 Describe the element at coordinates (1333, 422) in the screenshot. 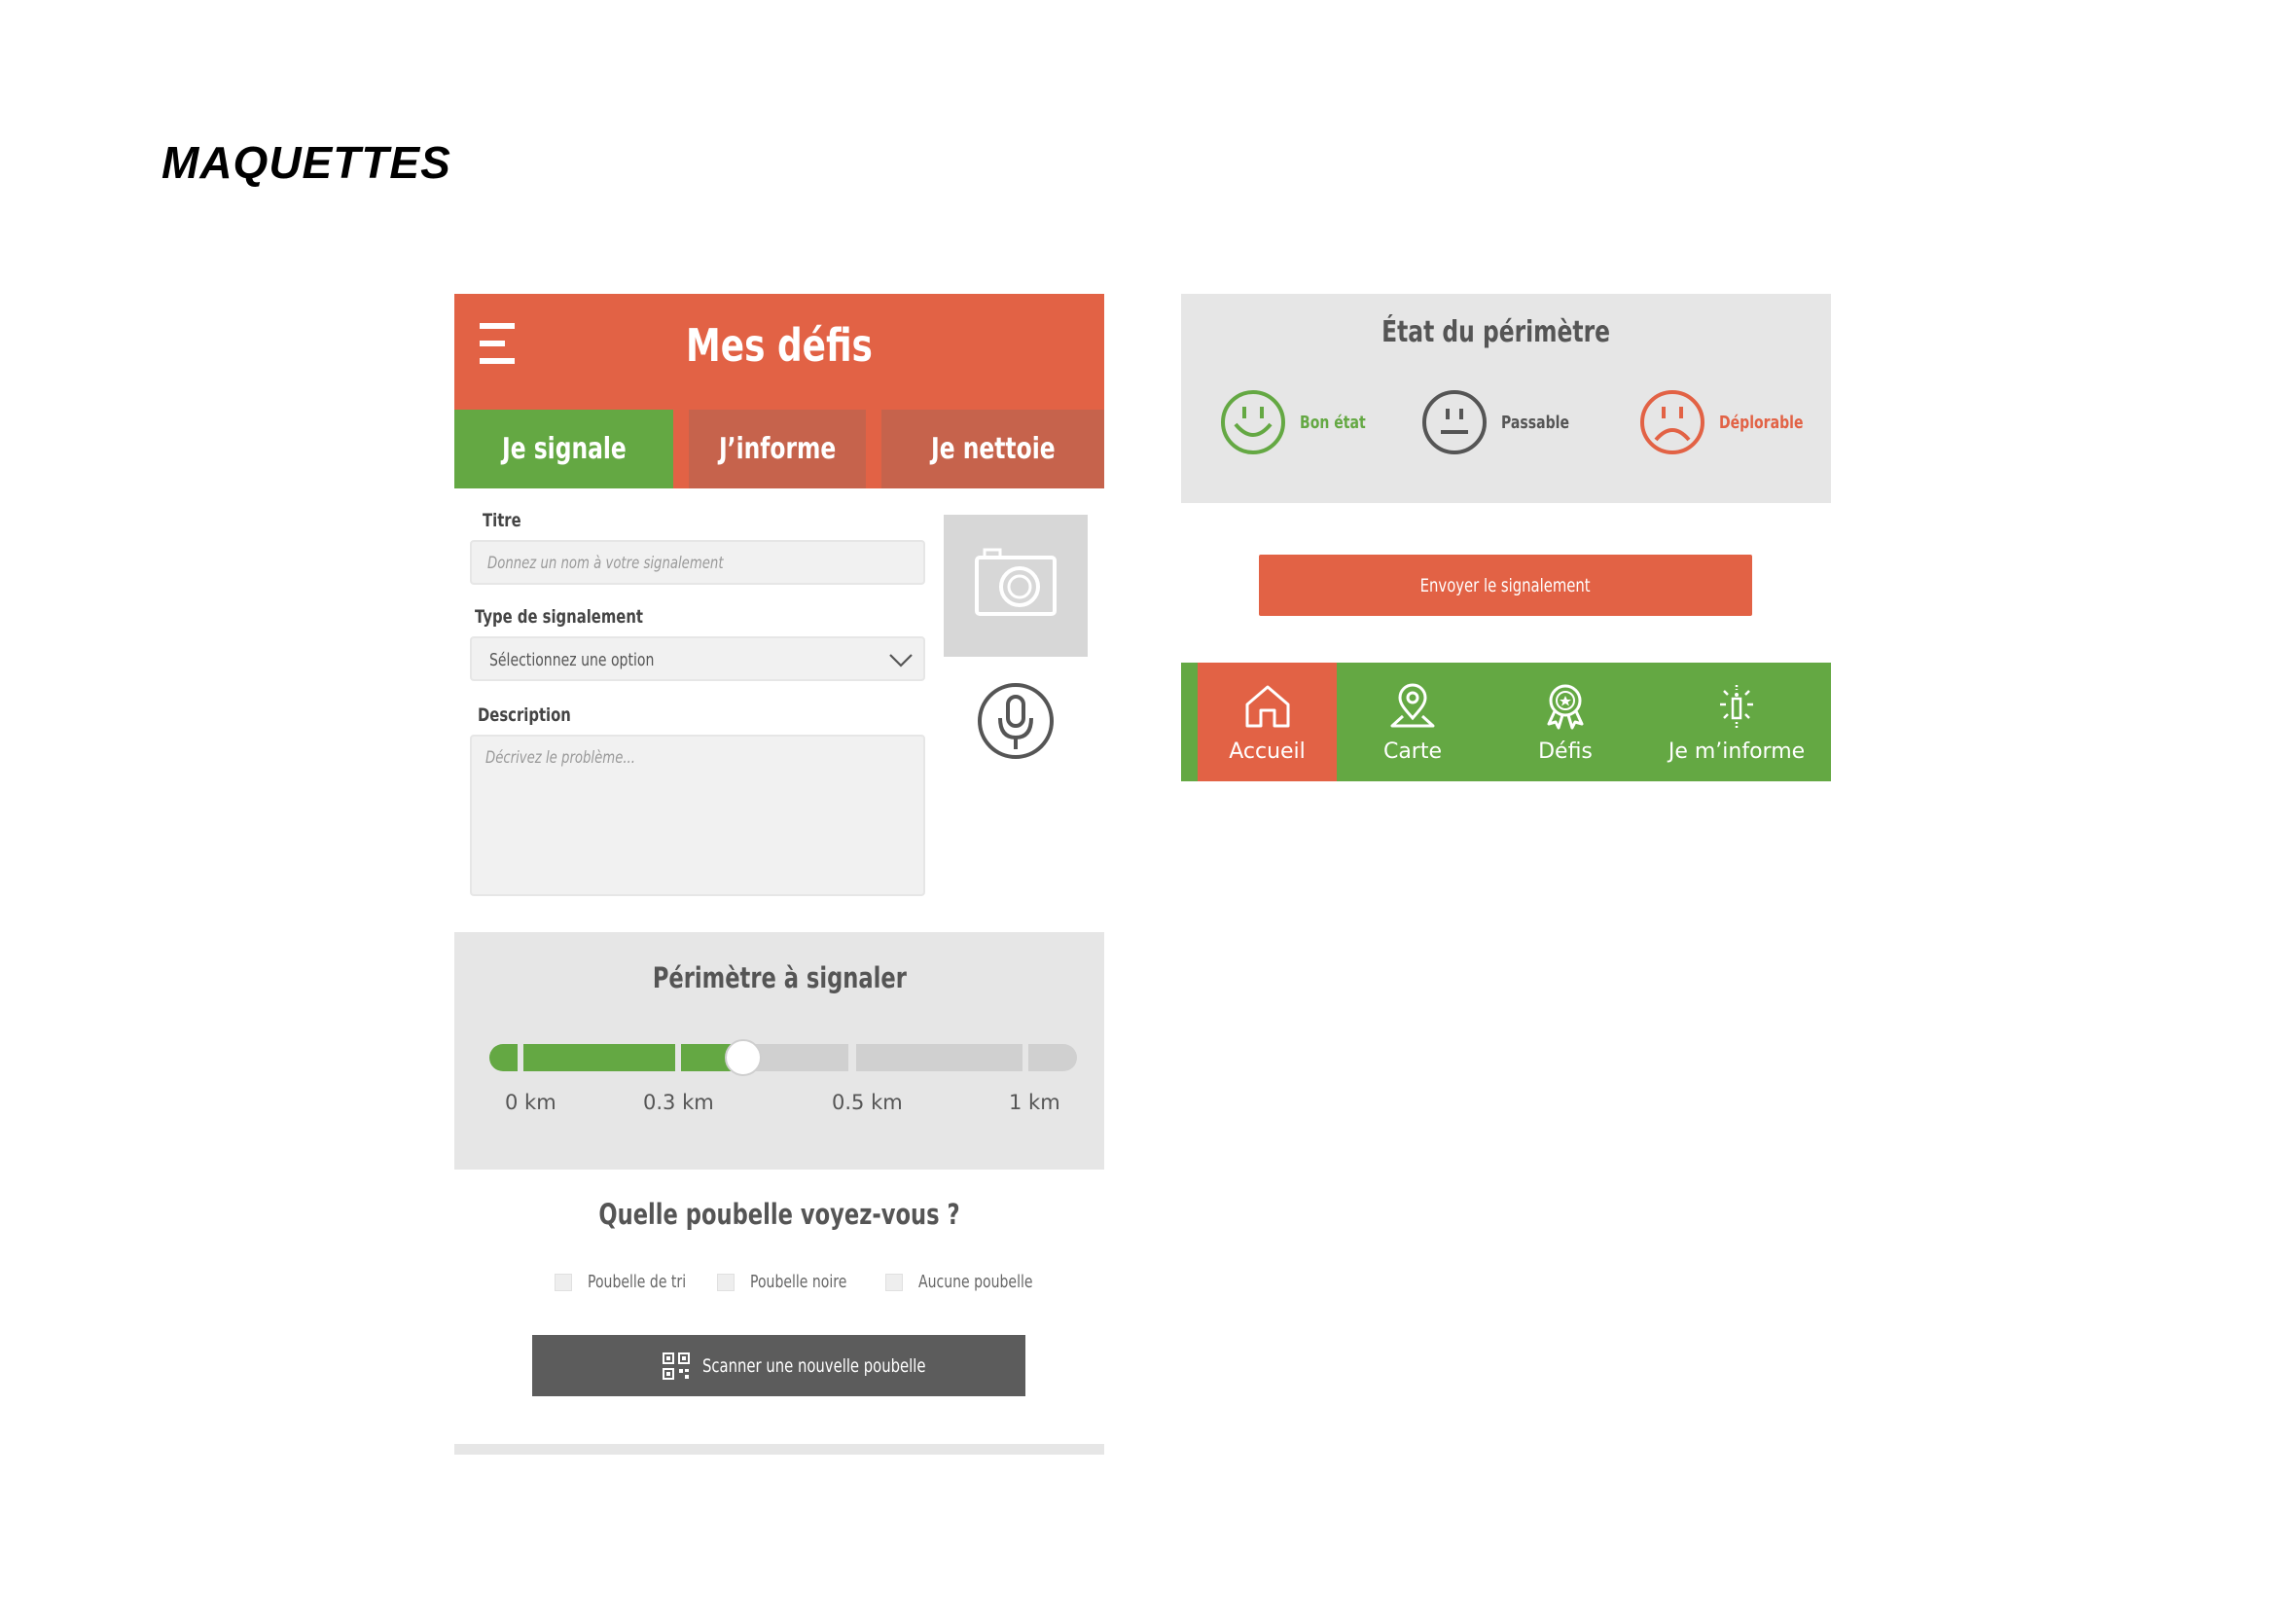

I see `state-option-label: Bon état` at that location.